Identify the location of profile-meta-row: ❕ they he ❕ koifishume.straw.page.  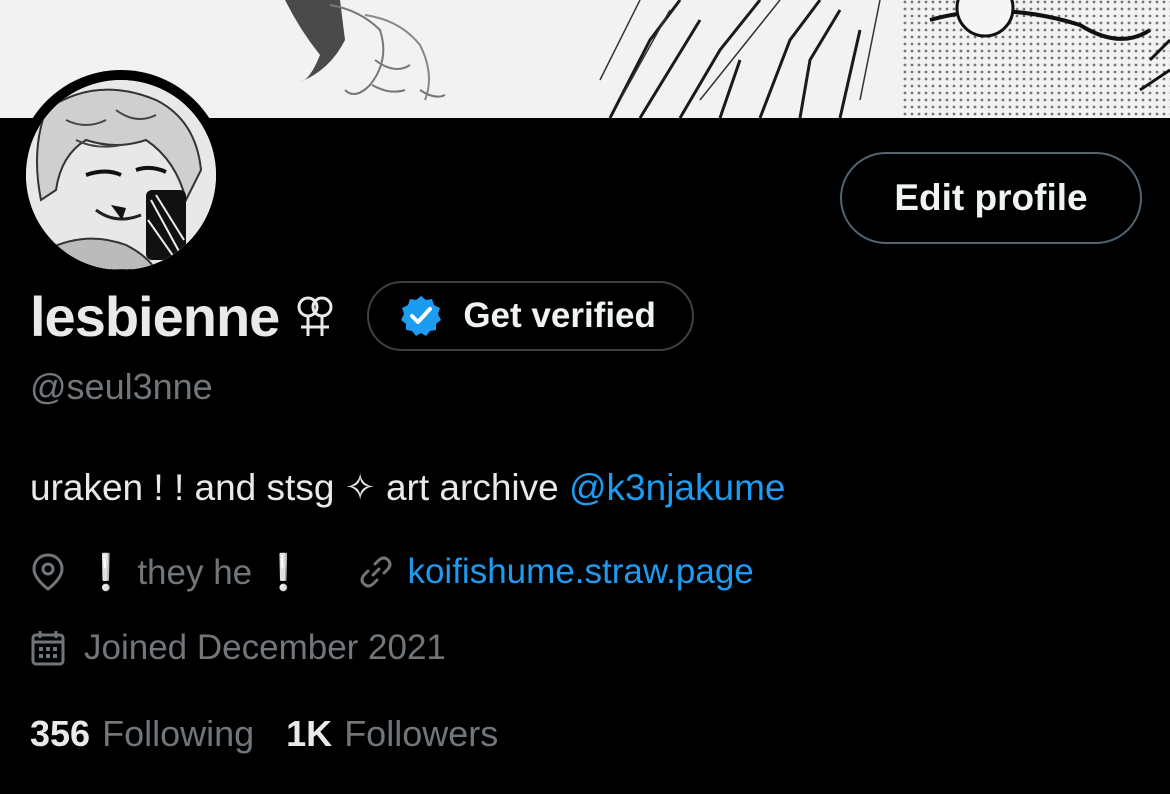
(392, 572).